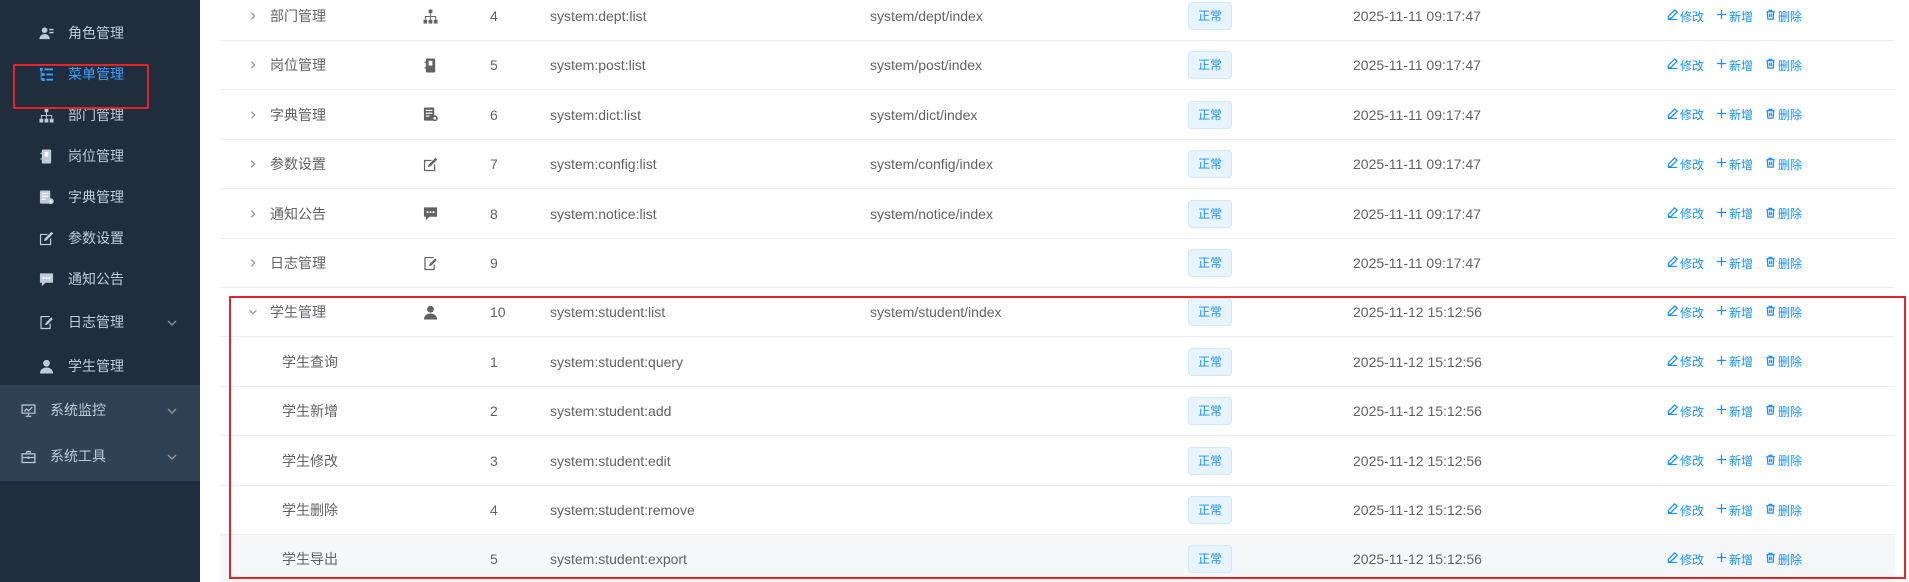 Image resolution: width=1909 pixels, height=582 pixels. I want to click on perm-code: system:notice:list, so click(603, 213).